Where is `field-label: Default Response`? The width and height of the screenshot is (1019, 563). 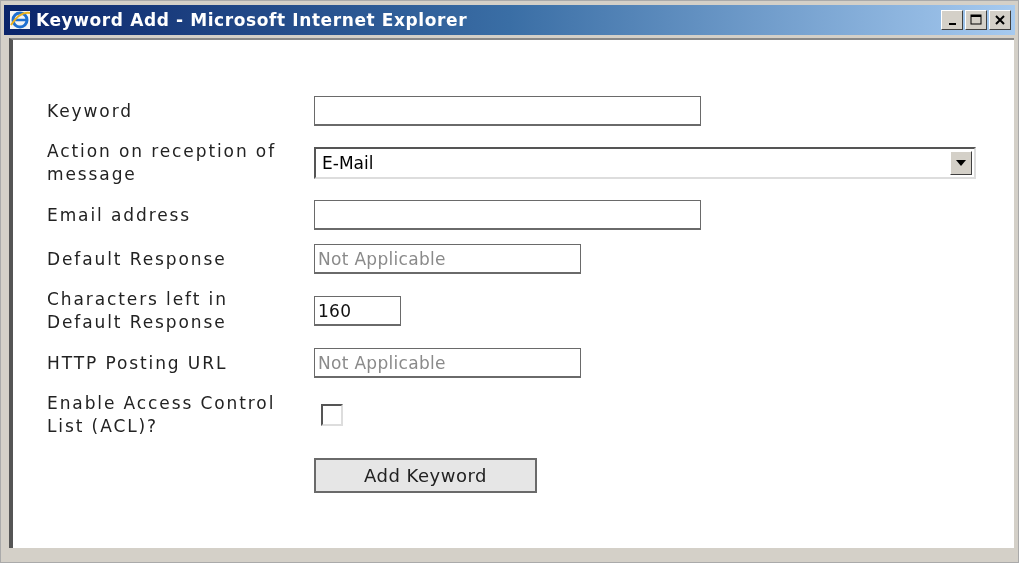
field-label: Default Response is located at coordinates (137, 259).